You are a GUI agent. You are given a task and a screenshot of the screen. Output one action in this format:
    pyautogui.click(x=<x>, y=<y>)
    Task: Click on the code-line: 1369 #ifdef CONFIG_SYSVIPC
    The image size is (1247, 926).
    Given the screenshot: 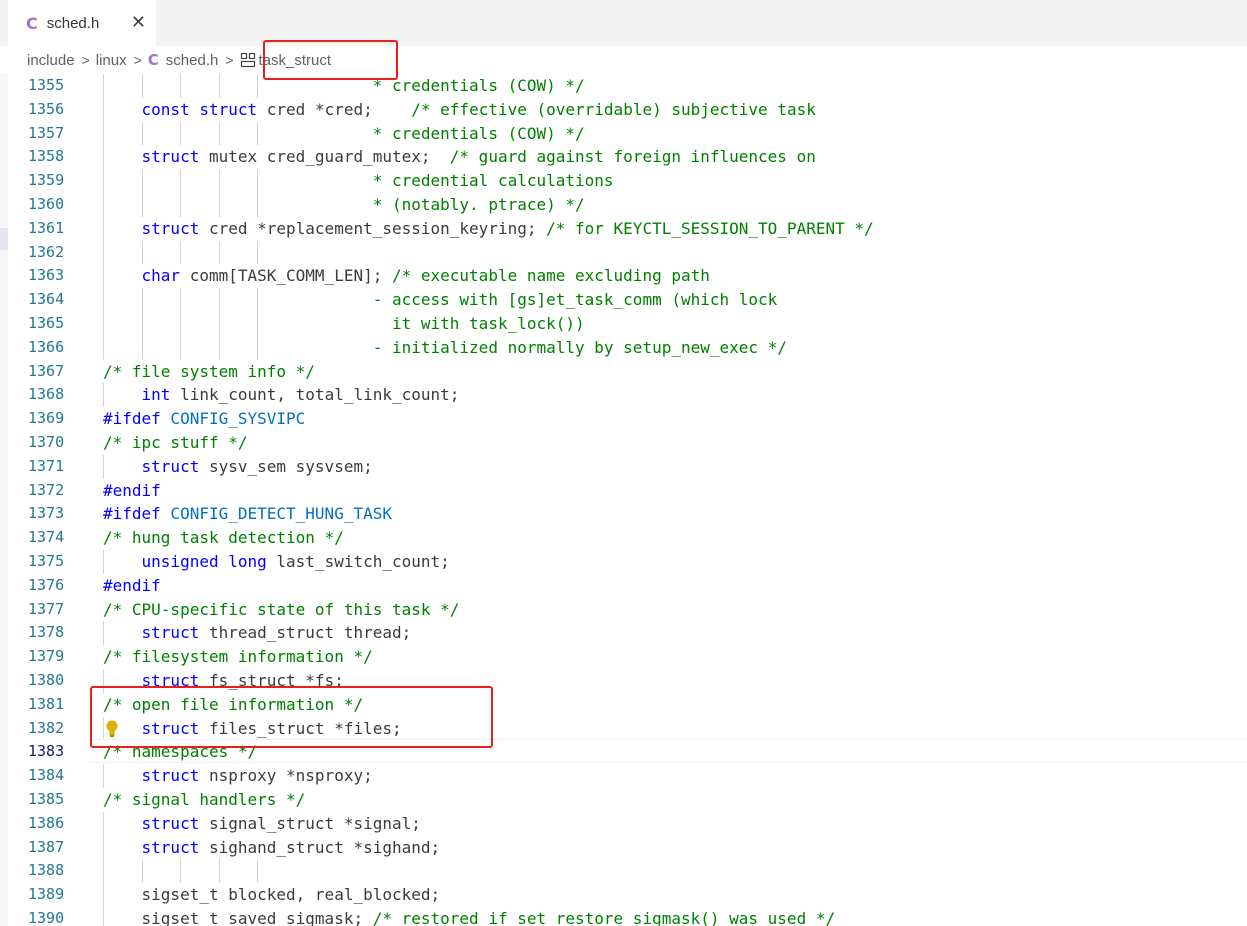 What is the action you would take?
    pyautogui.click(x=623, y=419)
    